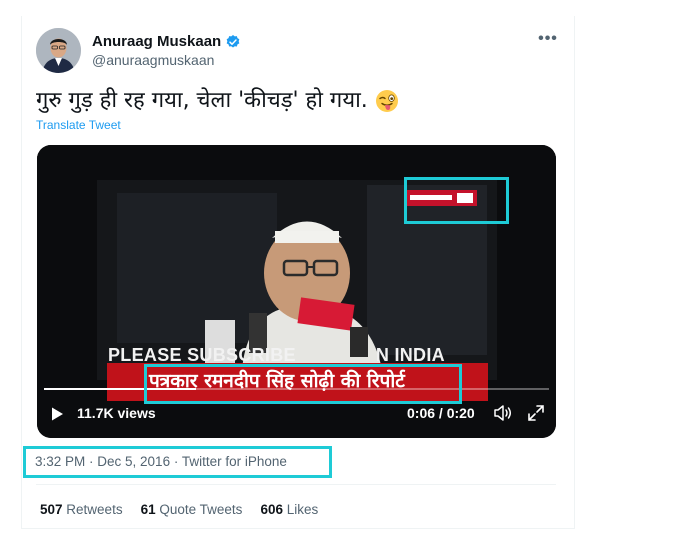  What do you see at coordinates (120, 389) in the screenshot?
I see `video-progress-fill` at bounding box center [120, 389].